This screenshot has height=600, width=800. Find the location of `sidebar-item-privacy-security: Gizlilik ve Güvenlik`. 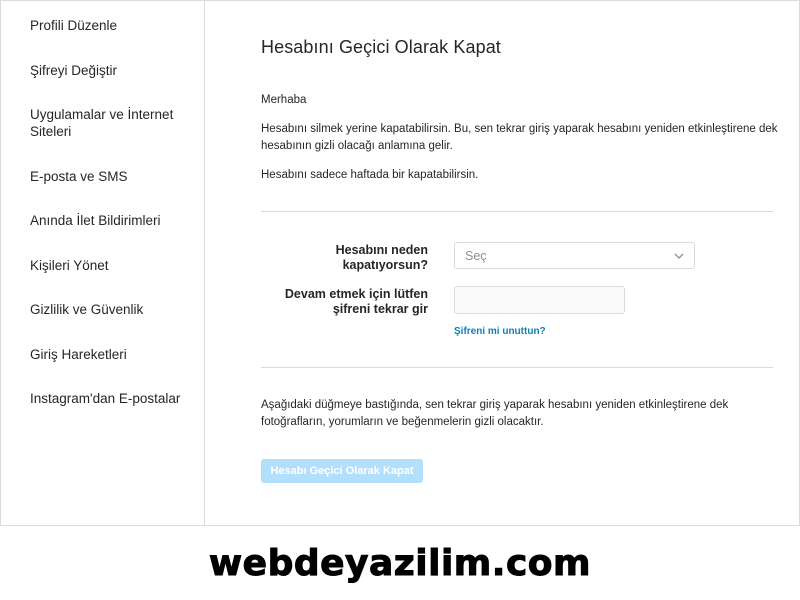

sidebar-item-privacy-security: Gizlilik ve Güvenlik is located at coordinates (112, 309).